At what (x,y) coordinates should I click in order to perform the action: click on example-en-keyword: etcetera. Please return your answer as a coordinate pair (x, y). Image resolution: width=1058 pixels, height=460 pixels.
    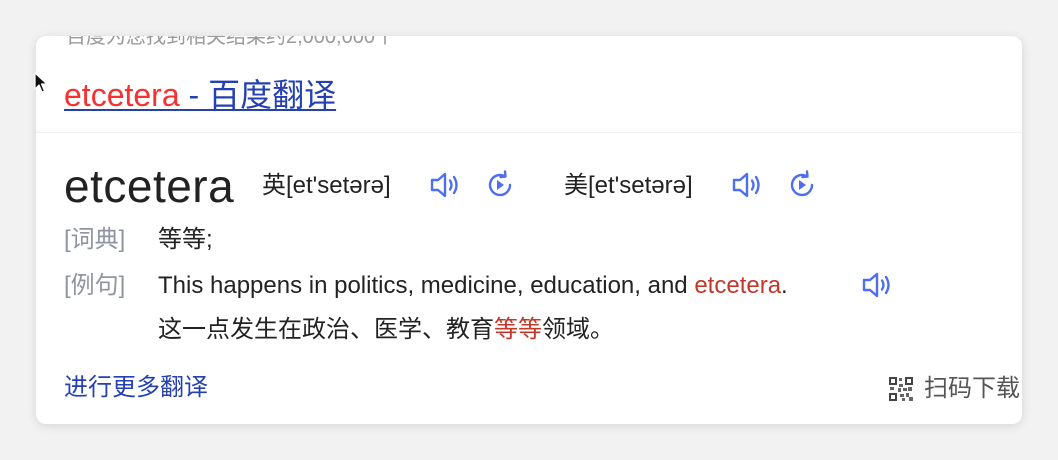
    Looking at the image, I should click on (738, 285).